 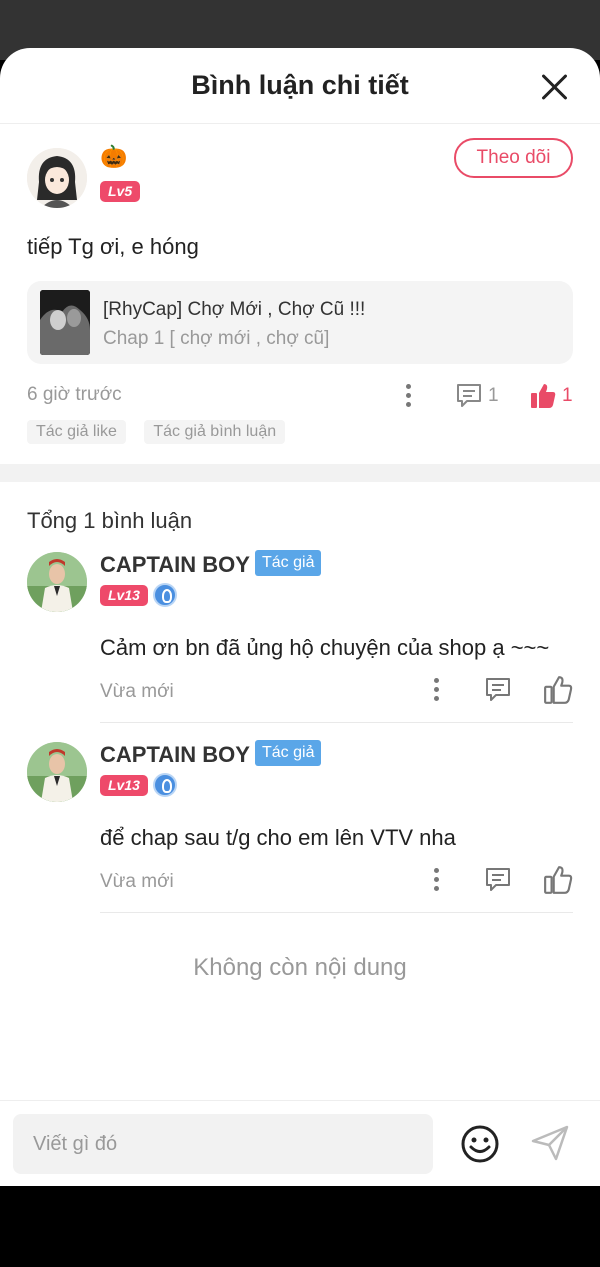 I want to click on sheet-header: Bình luận chi tiết, so click(x=300, y=86).